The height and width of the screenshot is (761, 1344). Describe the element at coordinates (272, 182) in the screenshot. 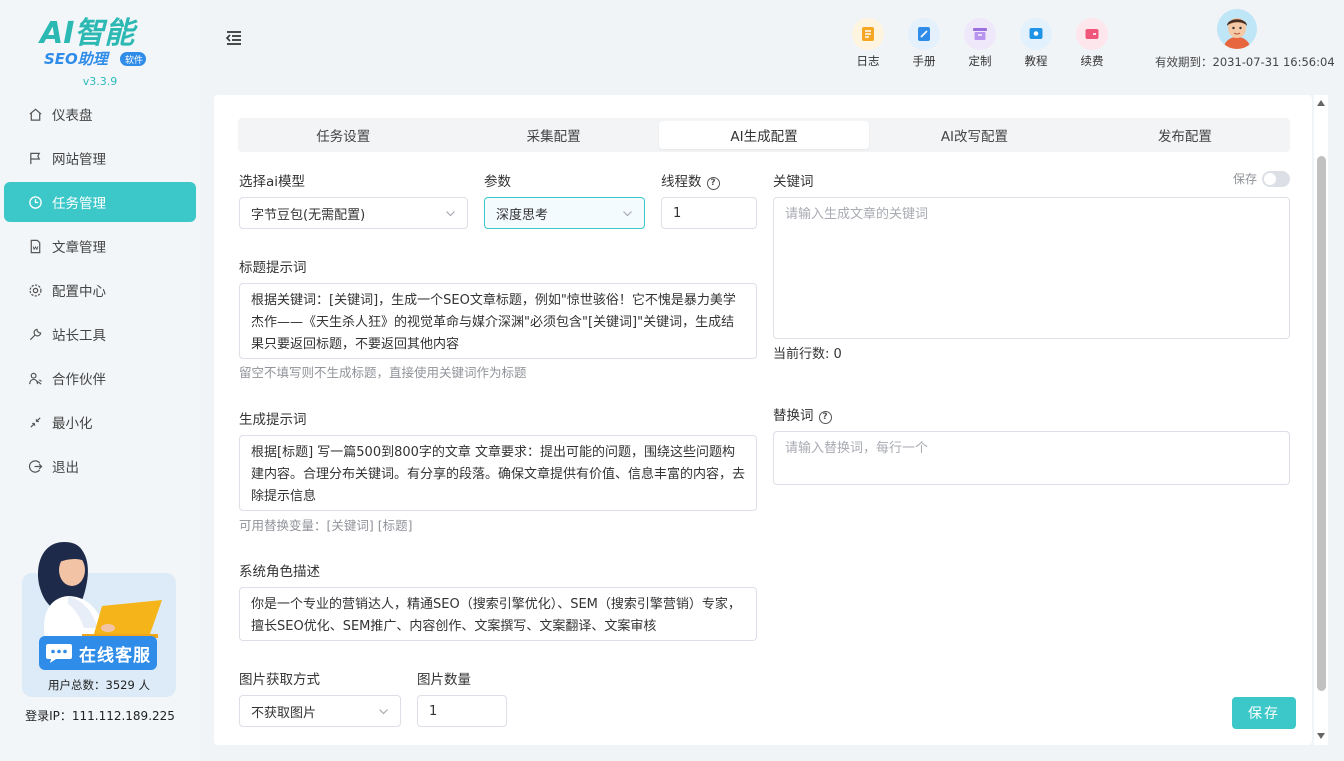

I see `model-label: 选择ai模型` at that location.